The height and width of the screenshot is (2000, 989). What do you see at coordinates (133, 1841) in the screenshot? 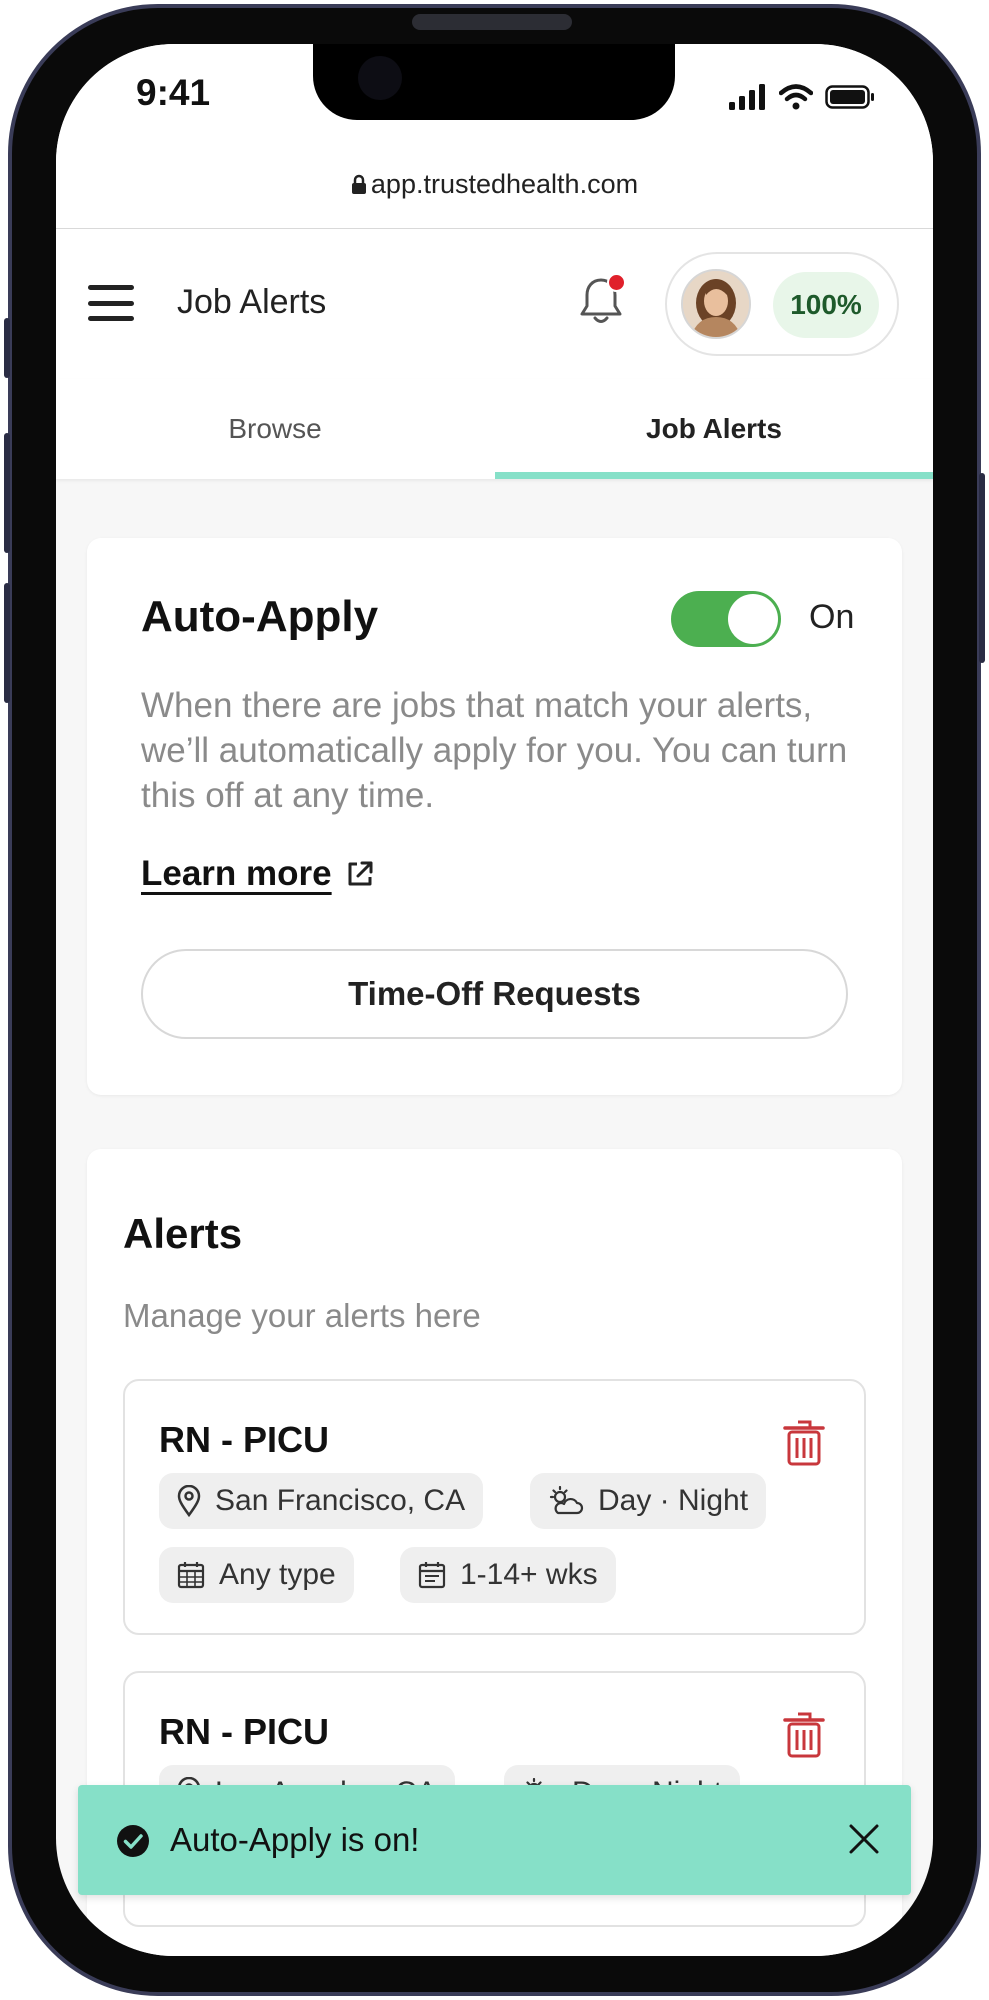
I see `check-circle-icon` at bounding box center [133, 1841].